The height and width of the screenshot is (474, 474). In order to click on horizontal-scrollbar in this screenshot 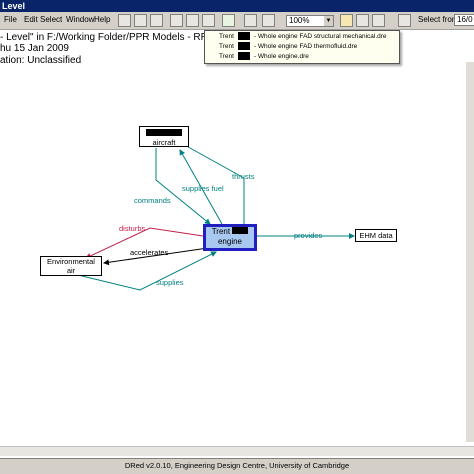, I will do `click(237, 451)`.